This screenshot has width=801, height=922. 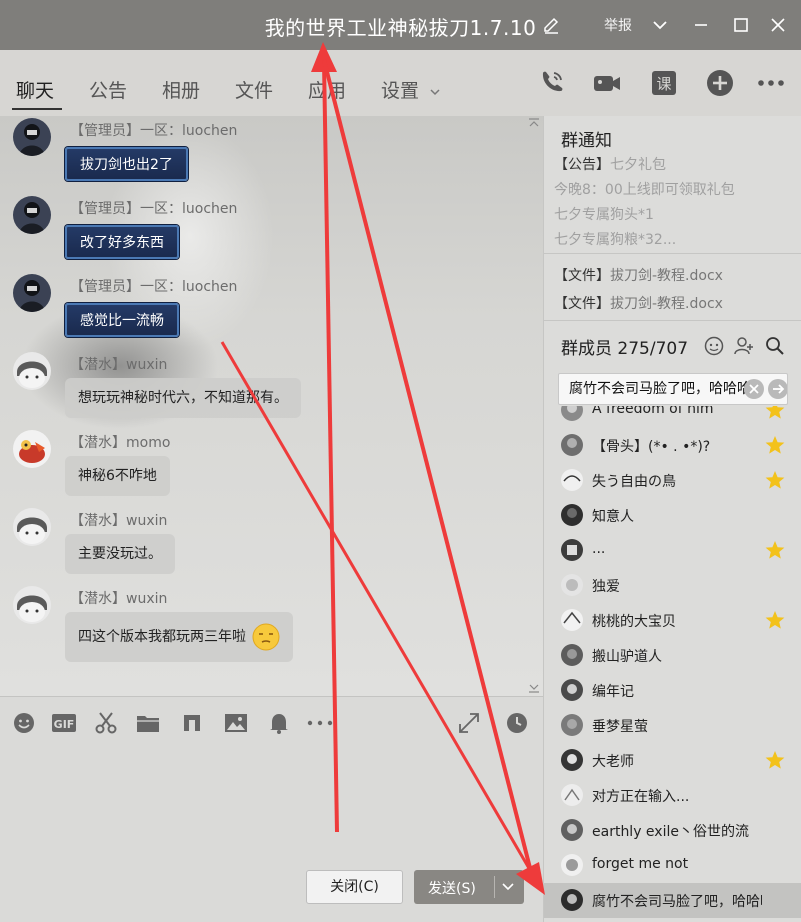 I want to click on member-name: forget me not, so click(x=640, y=864).